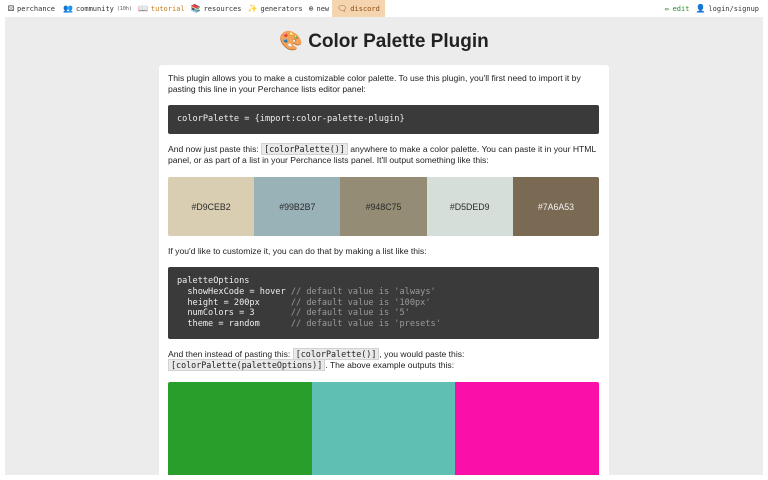 The height and width of the screenshot is (480, 768). I want to click on color-swatch: #99B2B7, so click(297, 206).